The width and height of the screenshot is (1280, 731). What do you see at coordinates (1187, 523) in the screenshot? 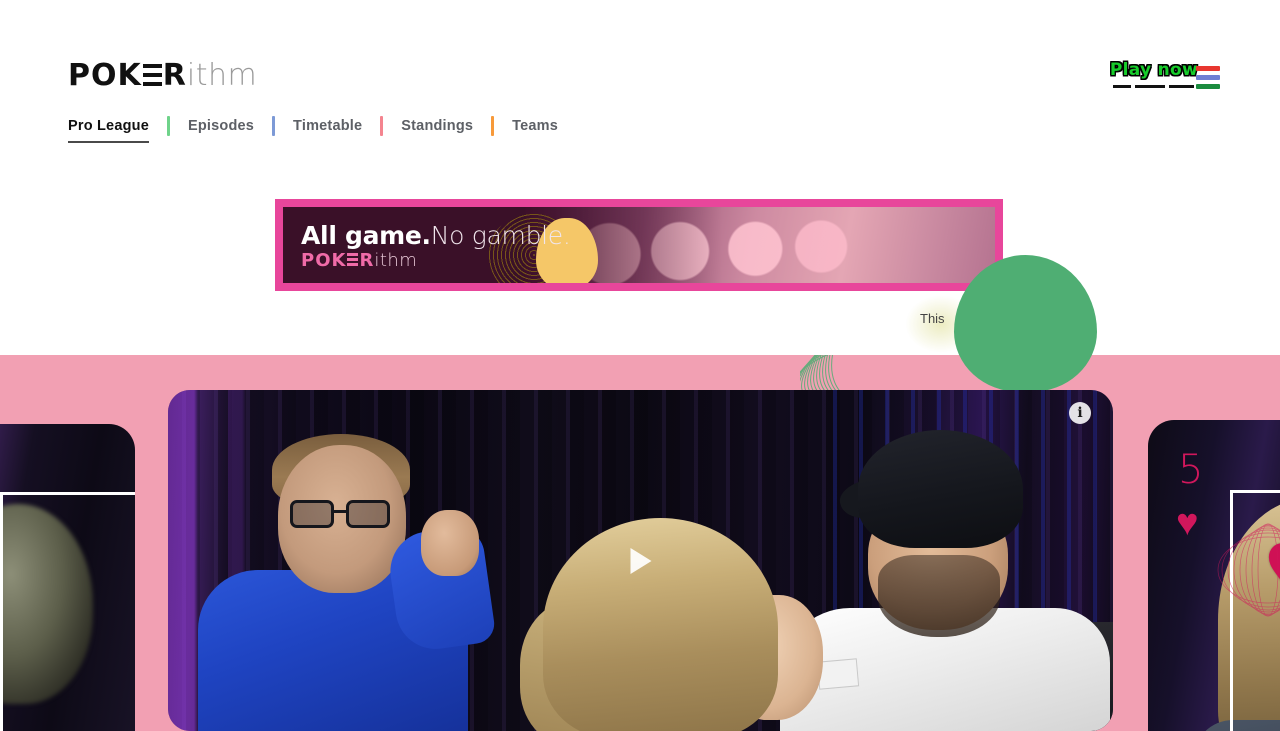
I see `heart-suit-icon: ♥` at bounding box center [1187, 523].